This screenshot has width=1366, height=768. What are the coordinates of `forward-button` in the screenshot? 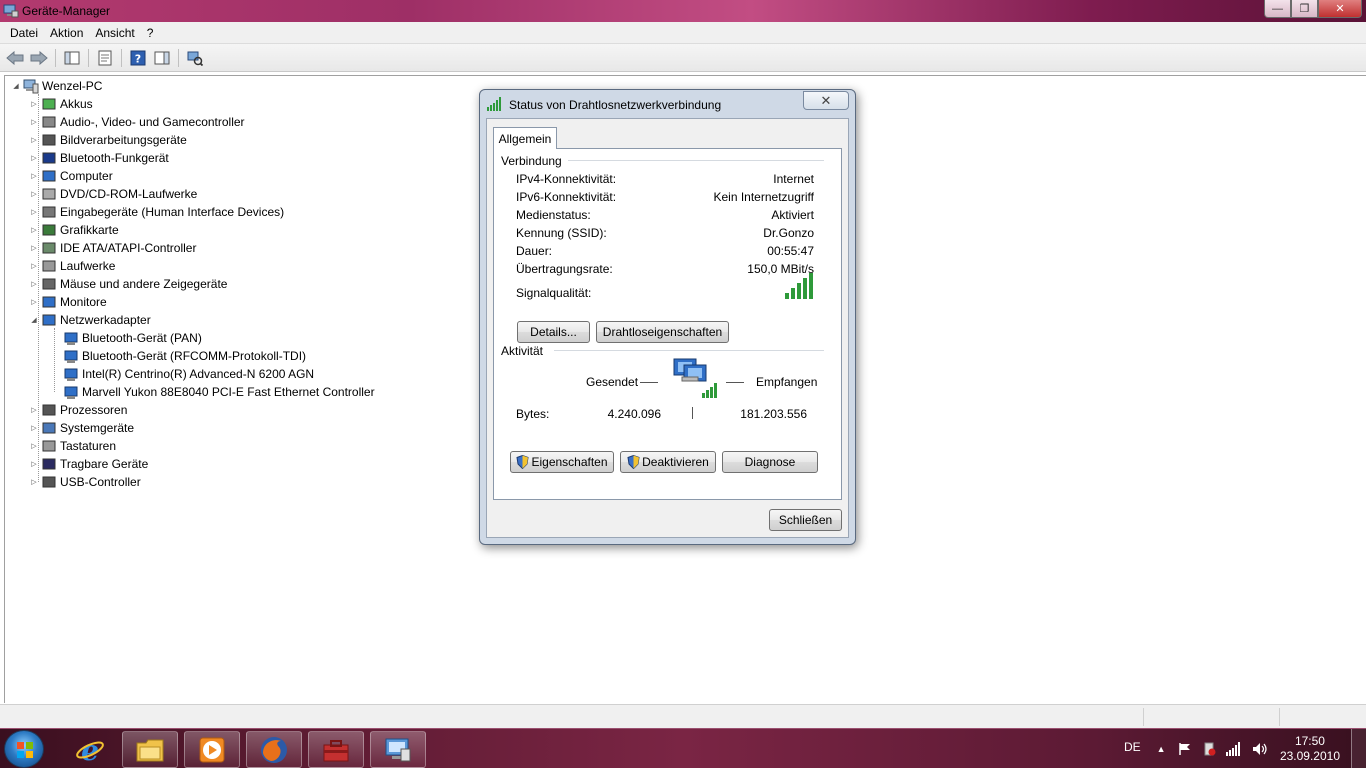 It's located at (39, 58).